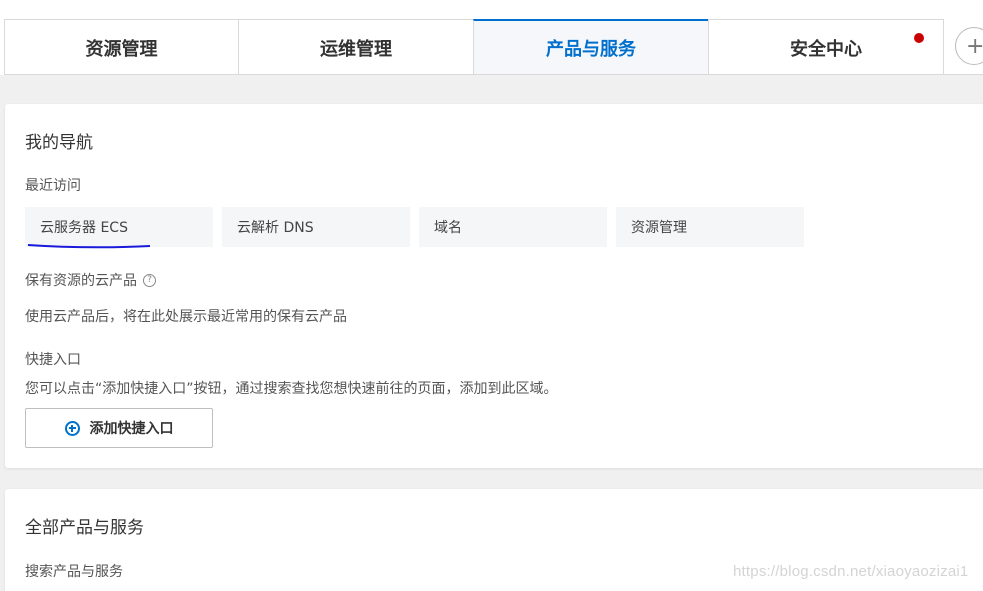 The image size is (983, 591). Describe the element at coordinates (659, 228) in the screenshot. I see `recent-item-label: 资源管理` at that location.